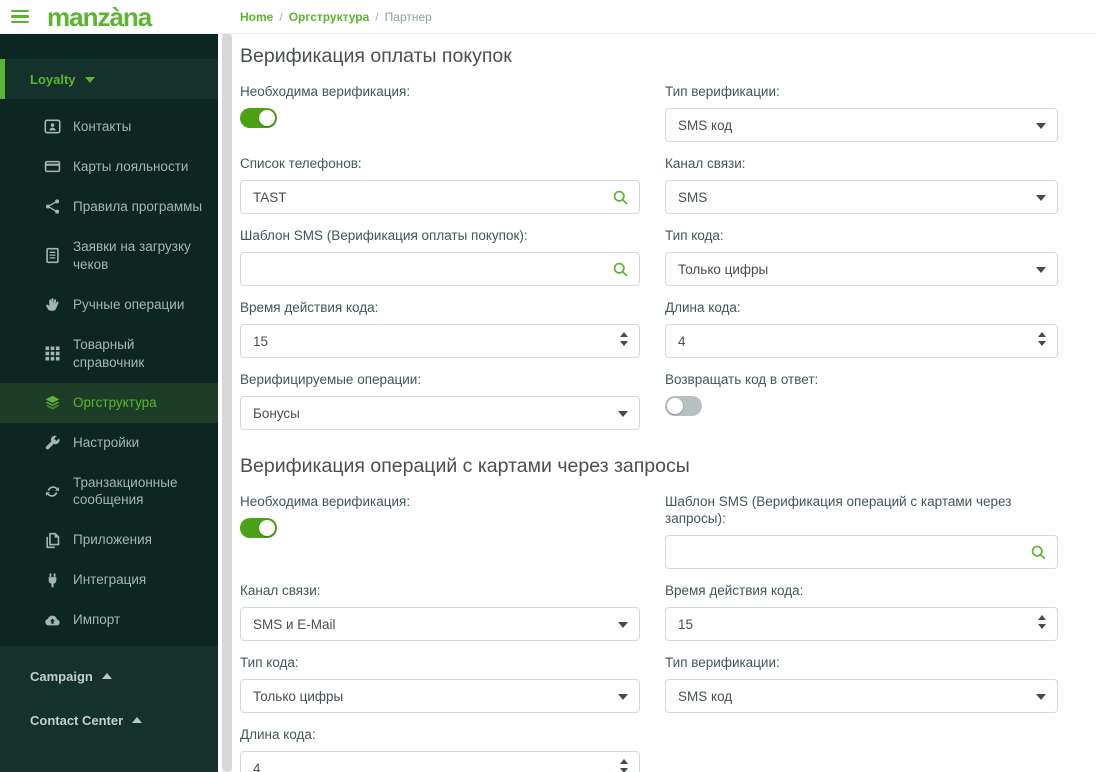  I want to click on s1-code-length-input, so click(845, 341).